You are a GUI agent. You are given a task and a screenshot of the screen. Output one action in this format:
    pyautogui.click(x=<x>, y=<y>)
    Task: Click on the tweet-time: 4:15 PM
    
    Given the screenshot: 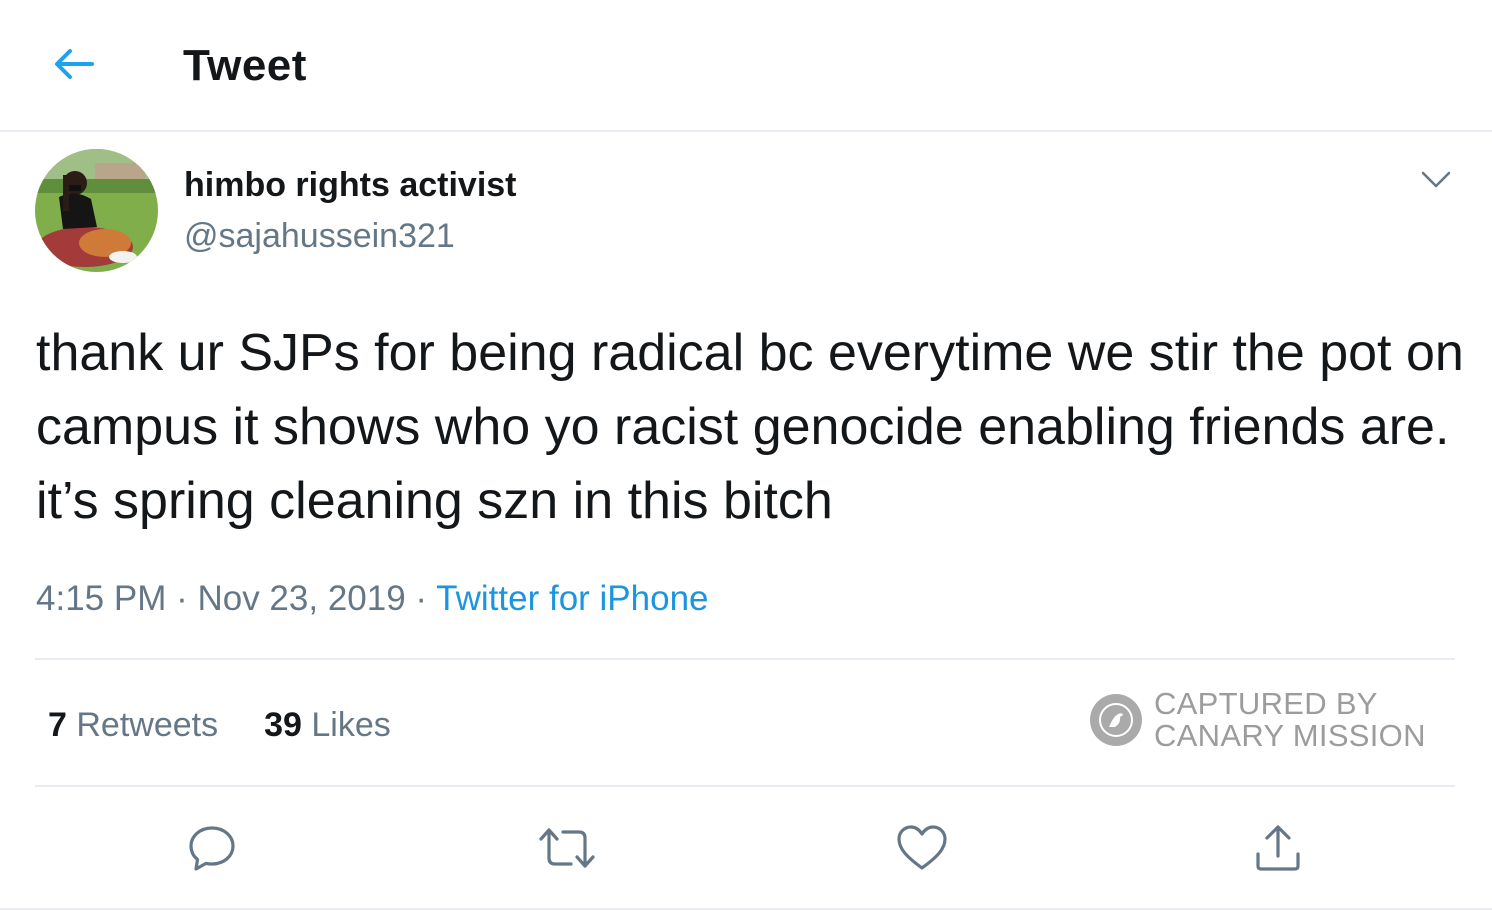 What is the action you would take?
    pyautogui.click(x=101, y=598)
    